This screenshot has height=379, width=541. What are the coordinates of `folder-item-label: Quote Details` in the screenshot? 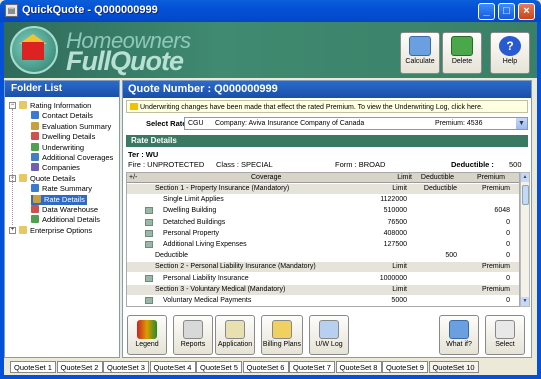 It's located at (53, 178).